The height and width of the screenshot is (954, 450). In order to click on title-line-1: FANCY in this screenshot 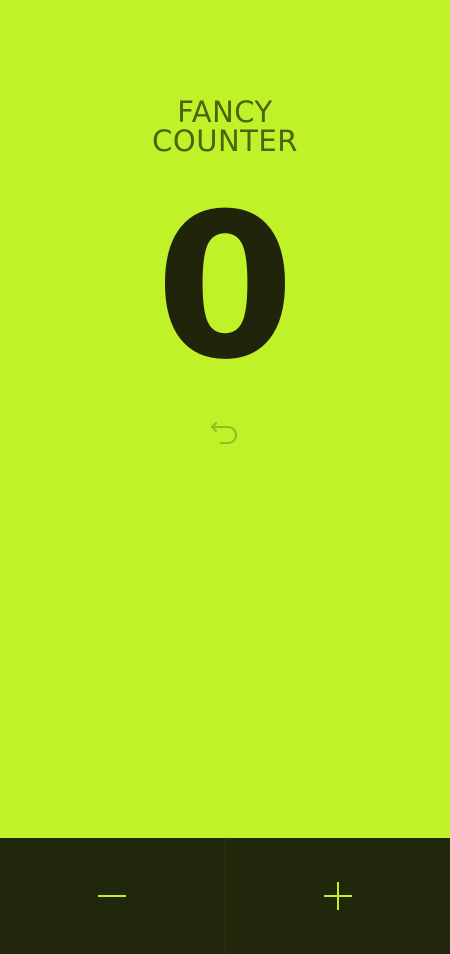, I will do `click(225, 112)`.